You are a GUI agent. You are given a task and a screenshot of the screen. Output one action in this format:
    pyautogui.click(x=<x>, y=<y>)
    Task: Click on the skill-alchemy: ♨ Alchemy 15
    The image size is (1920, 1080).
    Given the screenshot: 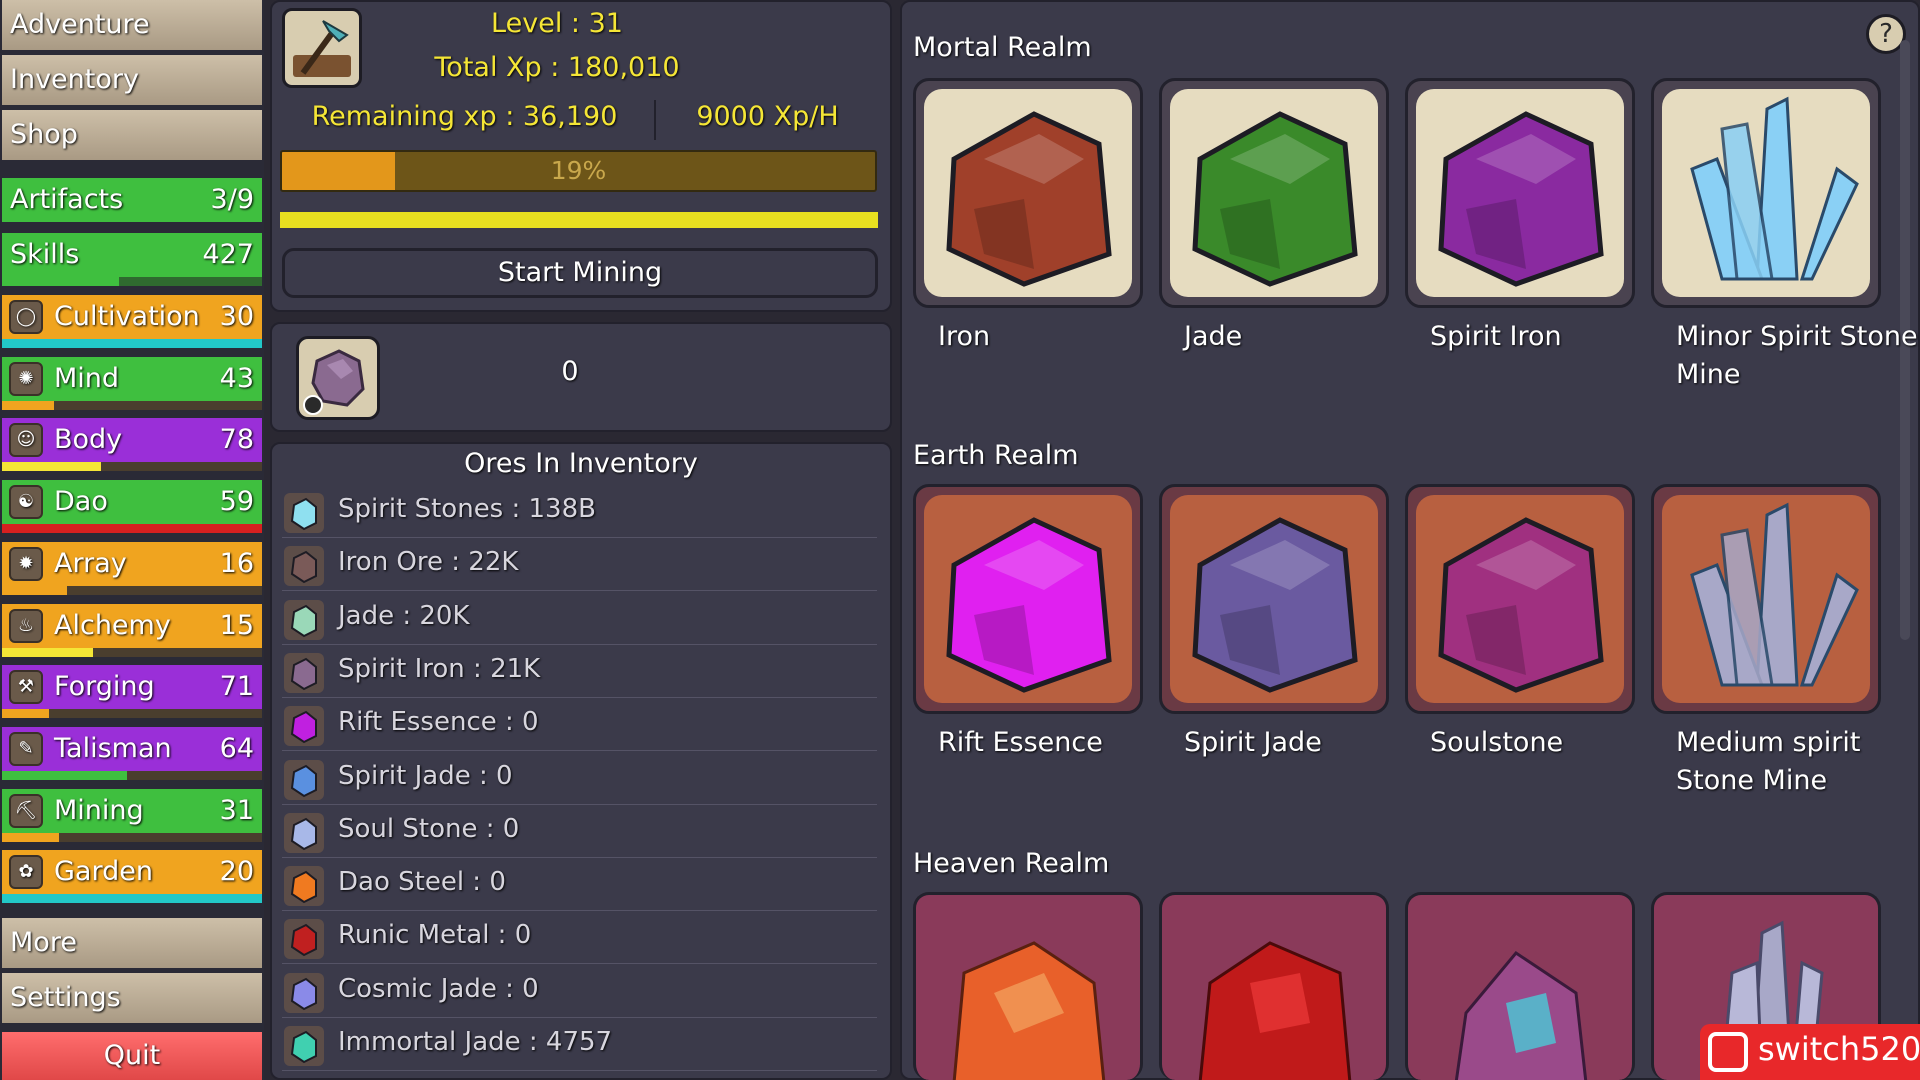 What is the action you would take?
    pyautogui.click(x=132, y=630)
    